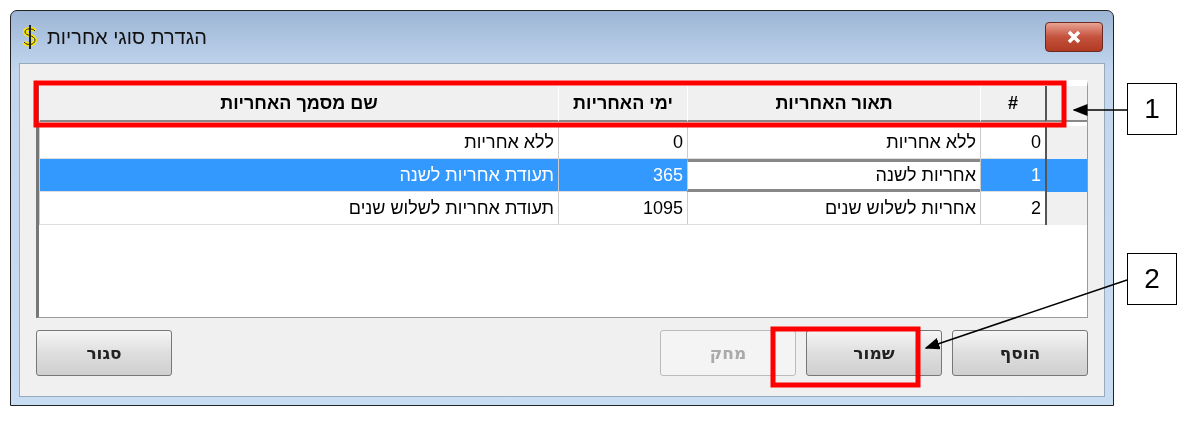  I want to click on table-cell: 2, so click(1012, 208).